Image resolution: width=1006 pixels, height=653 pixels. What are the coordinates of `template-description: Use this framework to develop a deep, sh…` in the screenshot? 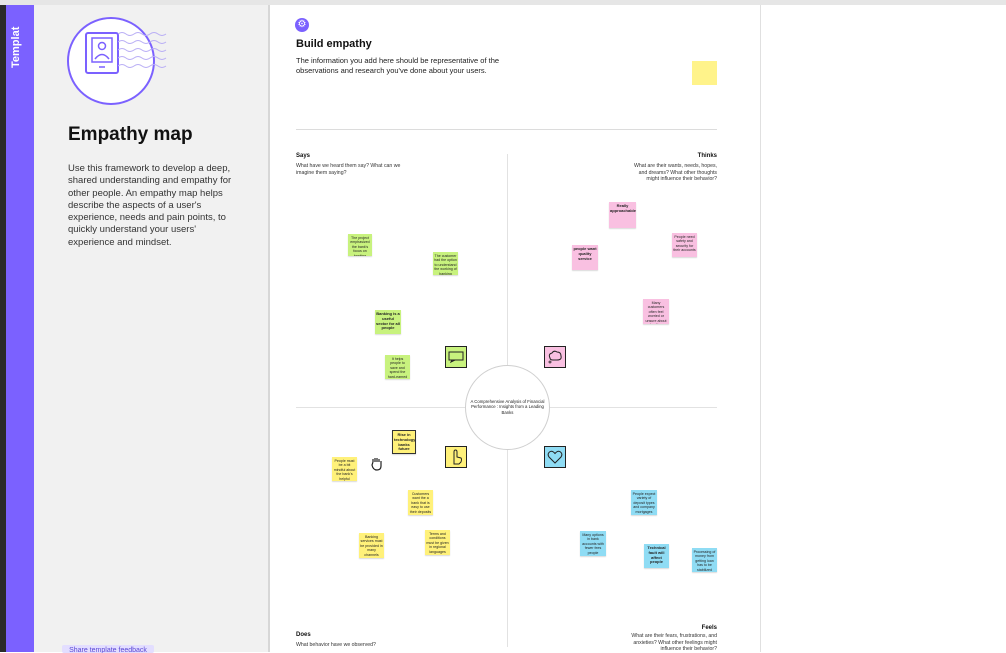 It's located at (150, 205).